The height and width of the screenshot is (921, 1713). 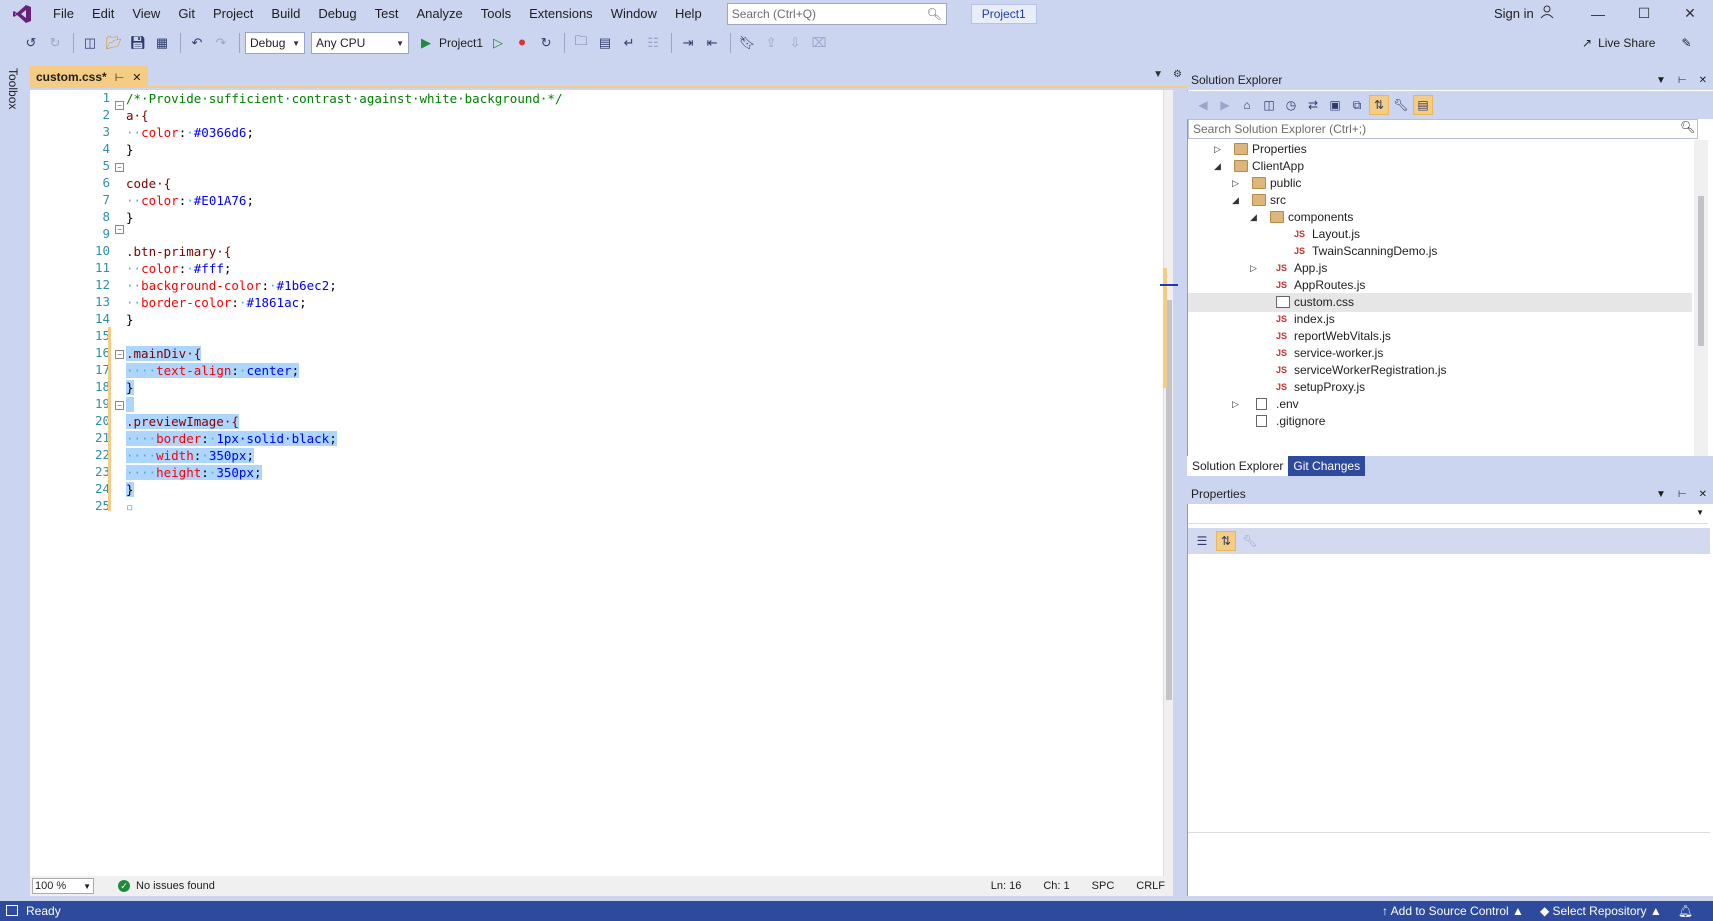 What do you see at coordinates (146, 13) in the screenshot?
I see `menu-view: View` at bounding box center [146, 13].